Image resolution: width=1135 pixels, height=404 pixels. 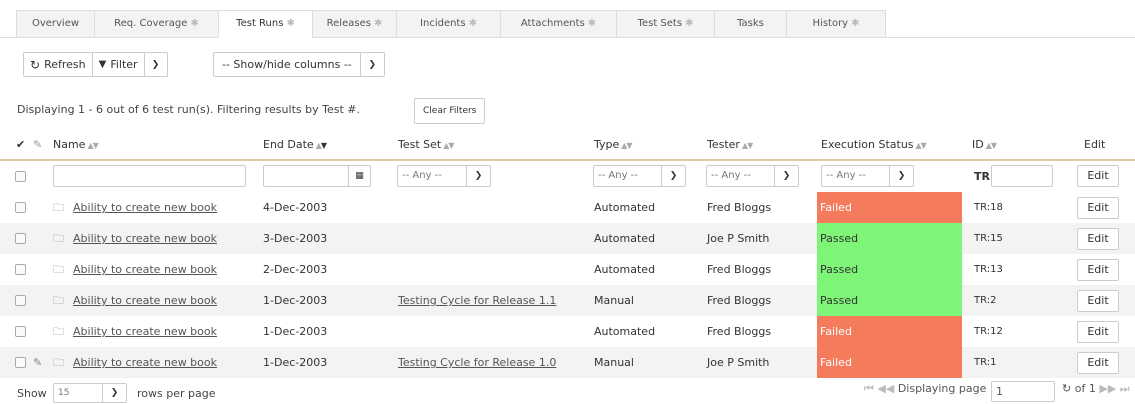 I want to click on tab-attachments: Attachments ✱, so click(x=558, y=24).